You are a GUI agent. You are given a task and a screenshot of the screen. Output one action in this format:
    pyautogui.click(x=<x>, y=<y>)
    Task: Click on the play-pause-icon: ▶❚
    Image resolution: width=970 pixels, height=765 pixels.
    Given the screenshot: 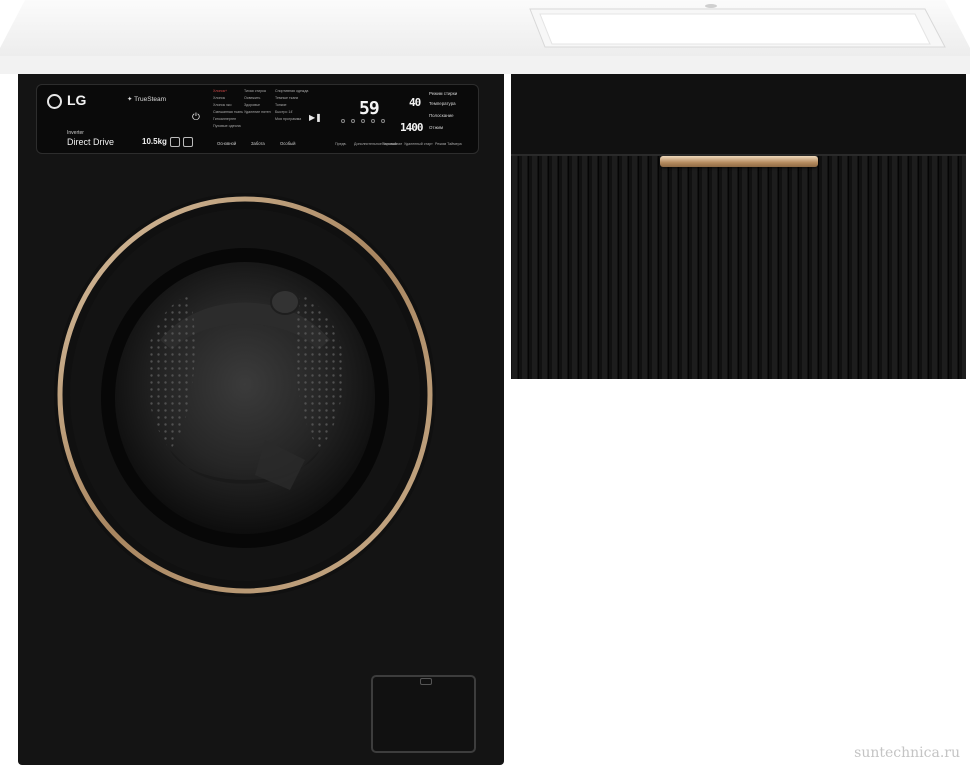 What is the action you would take?
    pyautogui.click(x=315, y=117)
    